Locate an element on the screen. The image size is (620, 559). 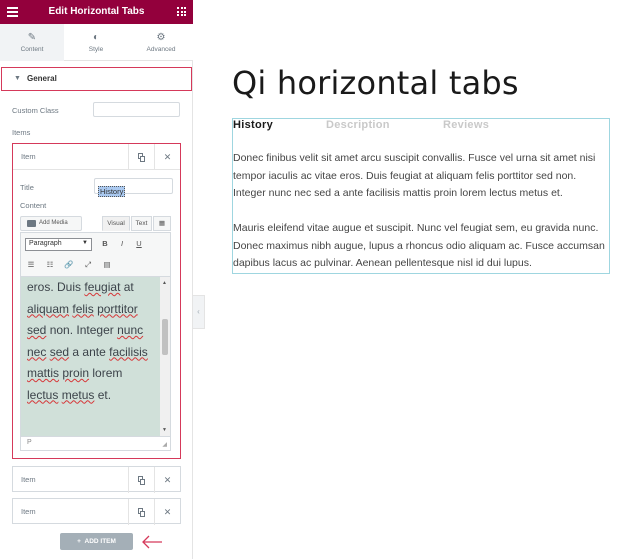
caret-down-icon: ▼ is located at coordinates (17, 78).